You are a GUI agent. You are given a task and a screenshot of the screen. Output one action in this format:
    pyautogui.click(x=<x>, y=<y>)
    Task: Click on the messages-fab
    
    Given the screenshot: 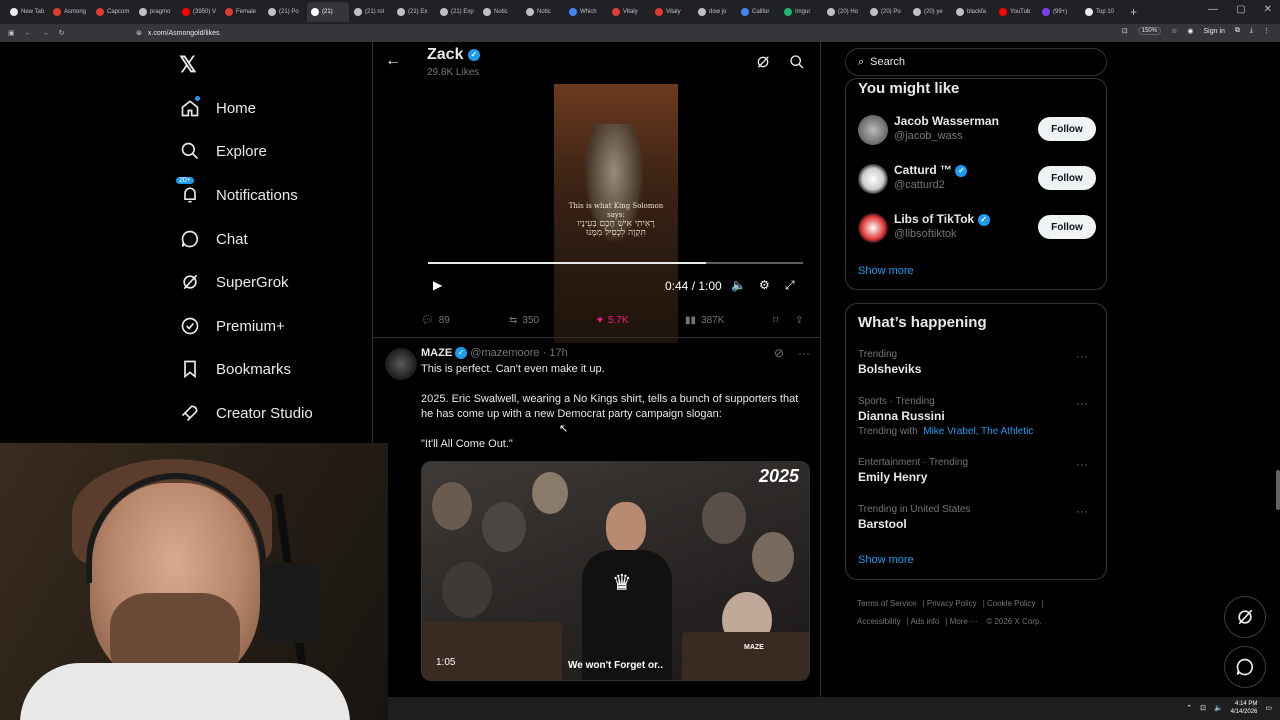 What is the action you would take?
    pyautogui.click(x=1245, y=667)
    